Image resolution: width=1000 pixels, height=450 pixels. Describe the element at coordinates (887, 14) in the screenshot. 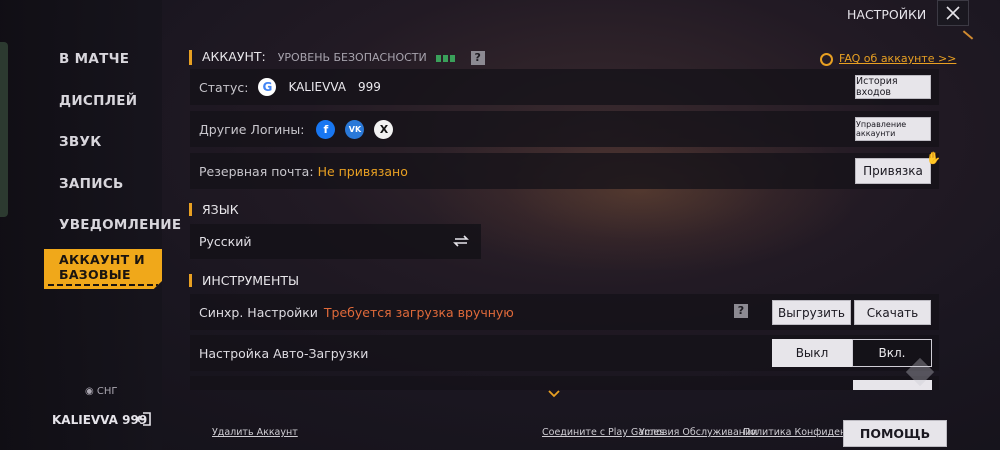

I see `page-title: НАСТРОЙКИ` at that location.